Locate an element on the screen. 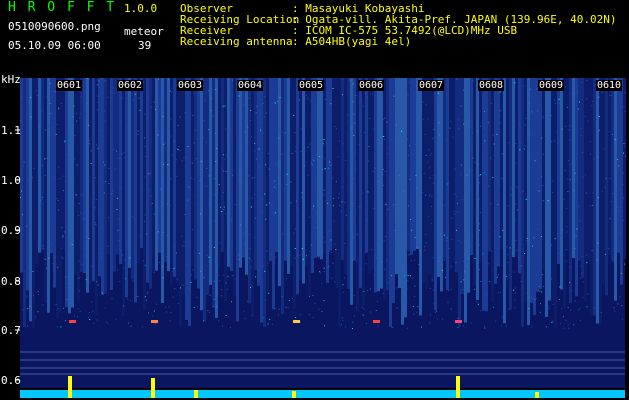 This screenshot has height=400, width=629. time-tick-label: 0608 is located at coordinates (491, 85).